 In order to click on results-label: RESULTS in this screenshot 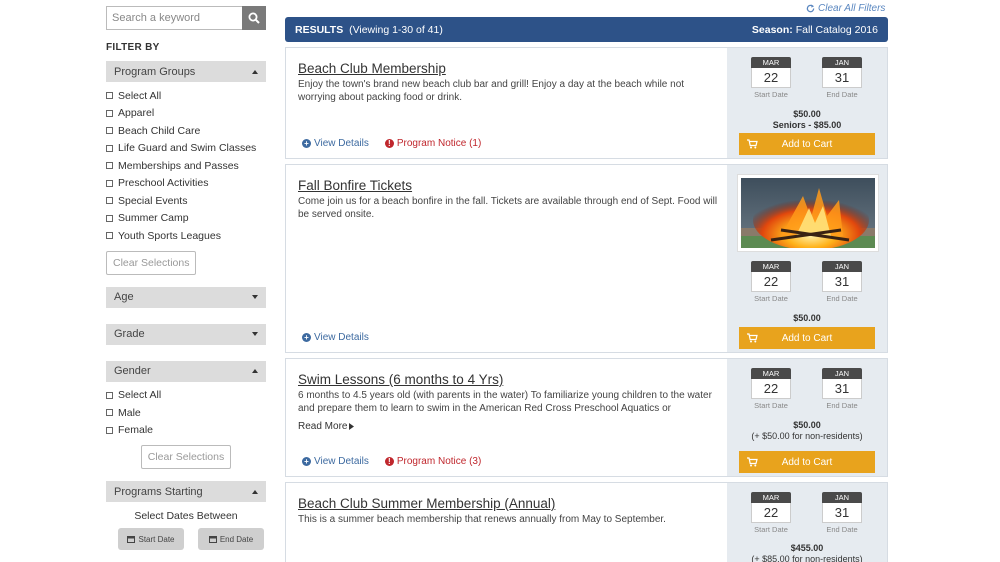, I will do `click(319, 29)`.